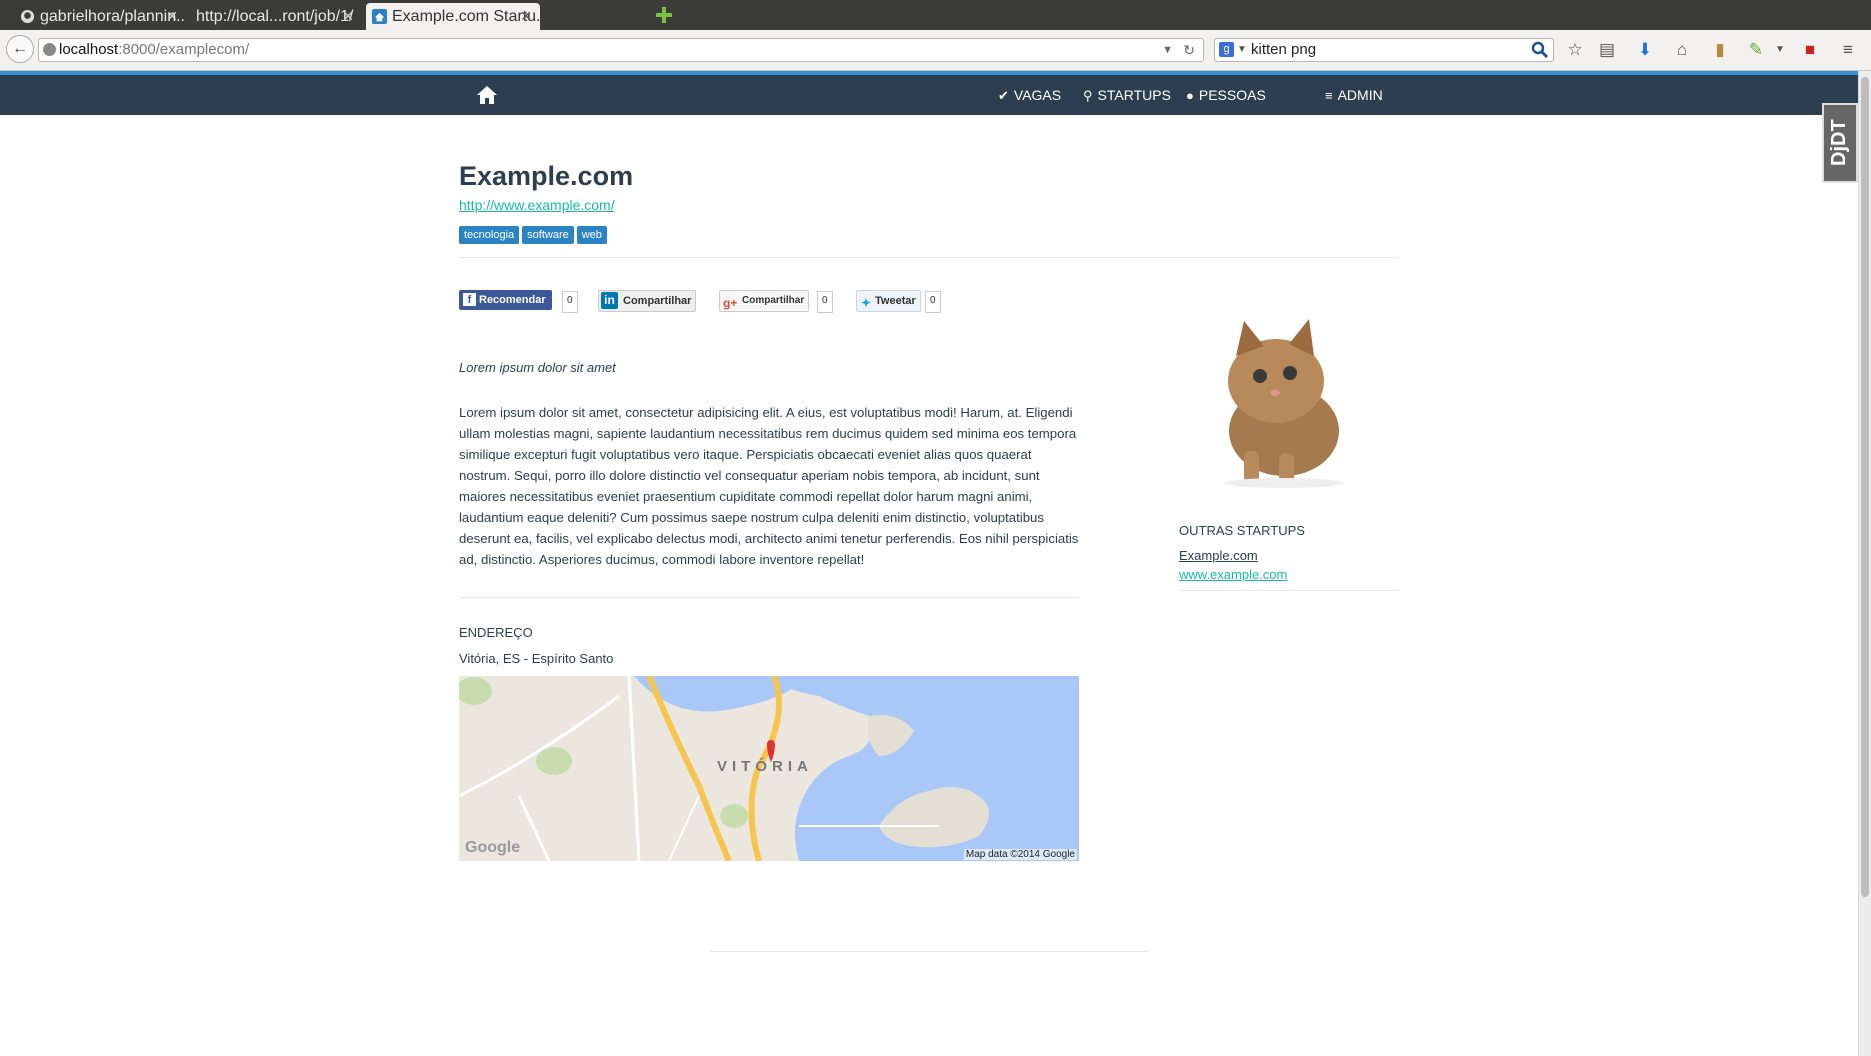 The height and width of the screenshot is (1056, 1871). I want to click on button-label: Tweetar, so click(895, 301).